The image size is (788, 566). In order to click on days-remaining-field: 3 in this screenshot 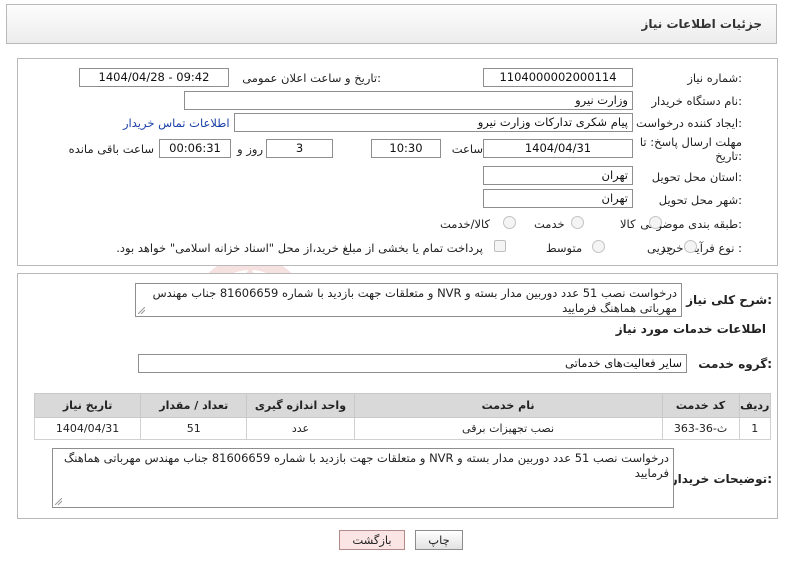, I will do `click(299, 148)`.